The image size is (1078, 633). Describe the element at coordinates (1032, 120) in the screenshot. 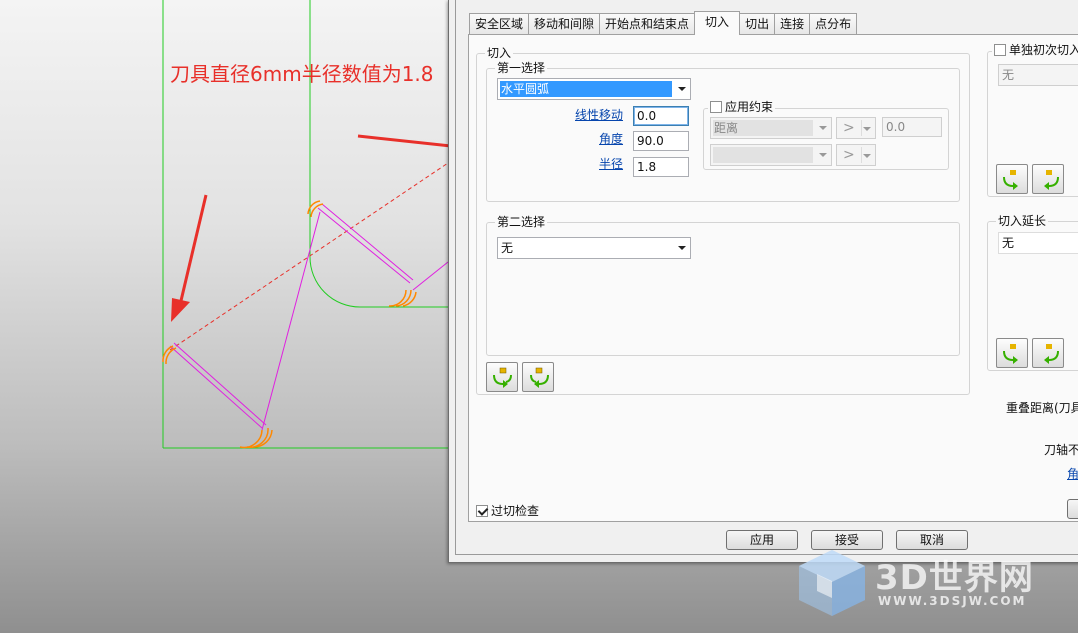

I see `separate-first-group: 单独初次切入 无` at that location.